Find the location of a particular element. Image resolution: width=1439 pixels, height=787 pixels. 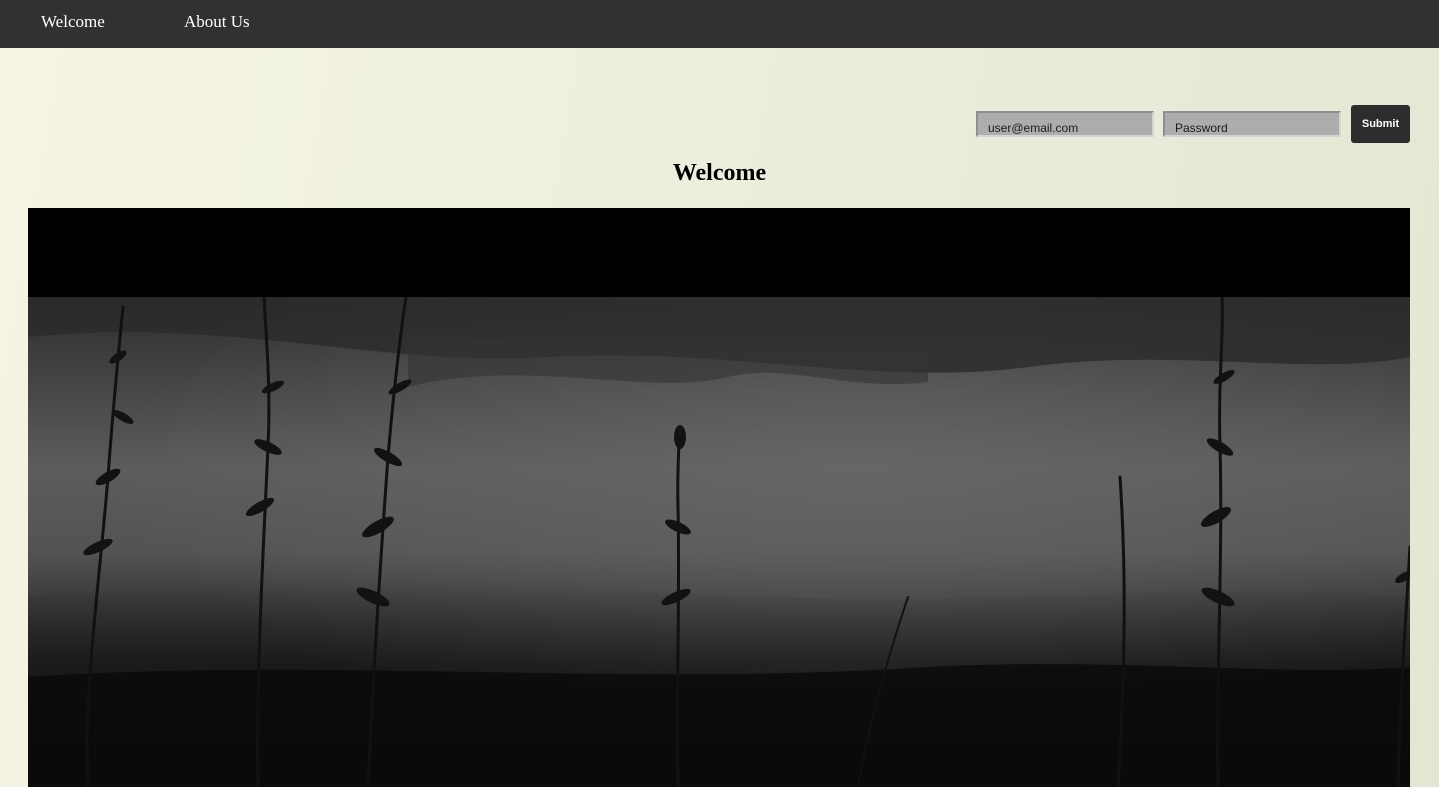

login-form: Submit is located at coordinates (1193, 124).